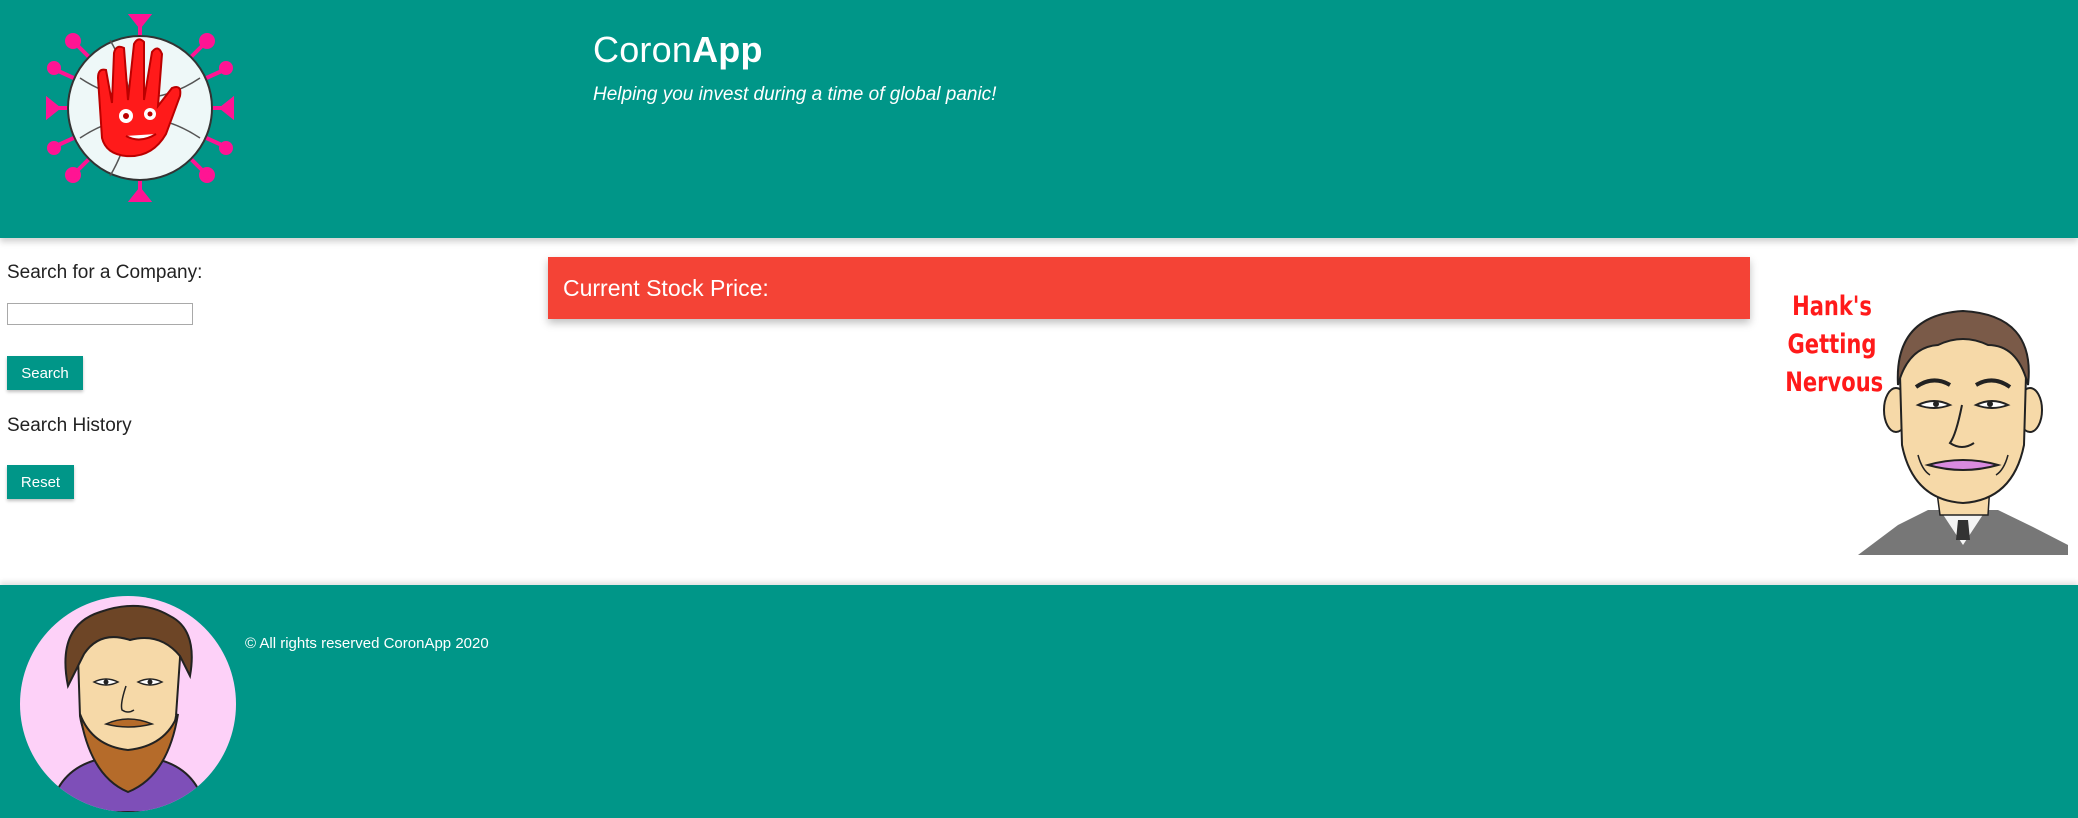 The height and width of the screenshot is (818, 2078). I want to click on current-stock-price-panel: Current Stock Price:, so click(1149, 288).